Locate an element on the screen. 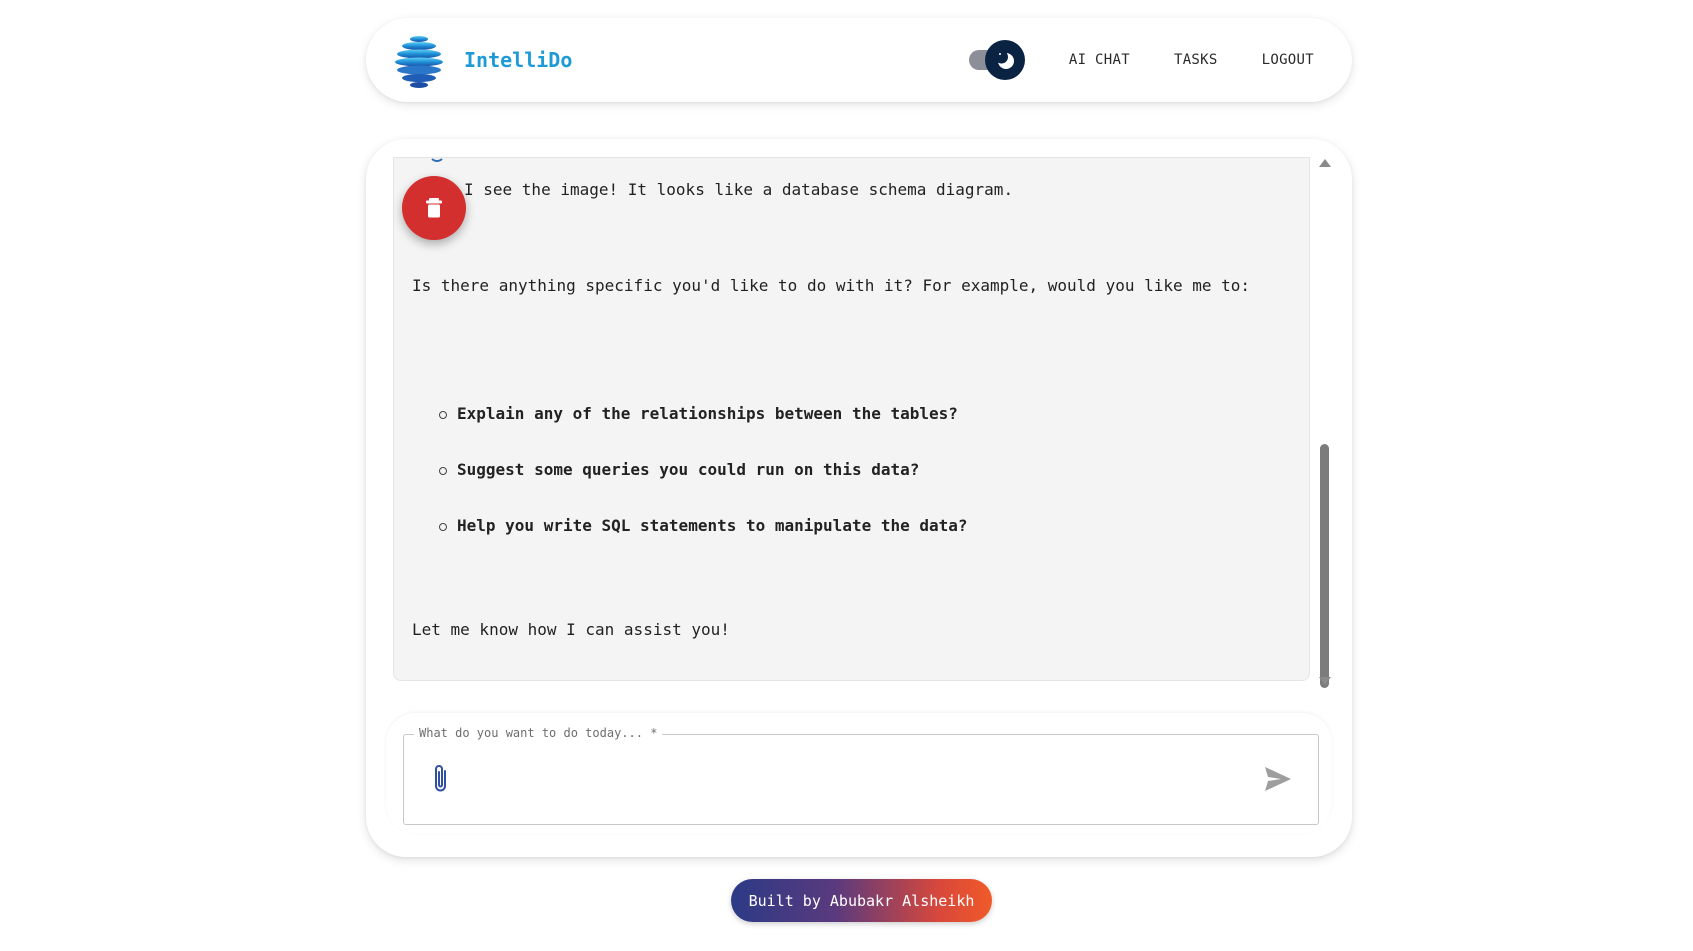 This screenshot has width=1693, height=951. toggle-thumb is located at coordinates (1004, 60).